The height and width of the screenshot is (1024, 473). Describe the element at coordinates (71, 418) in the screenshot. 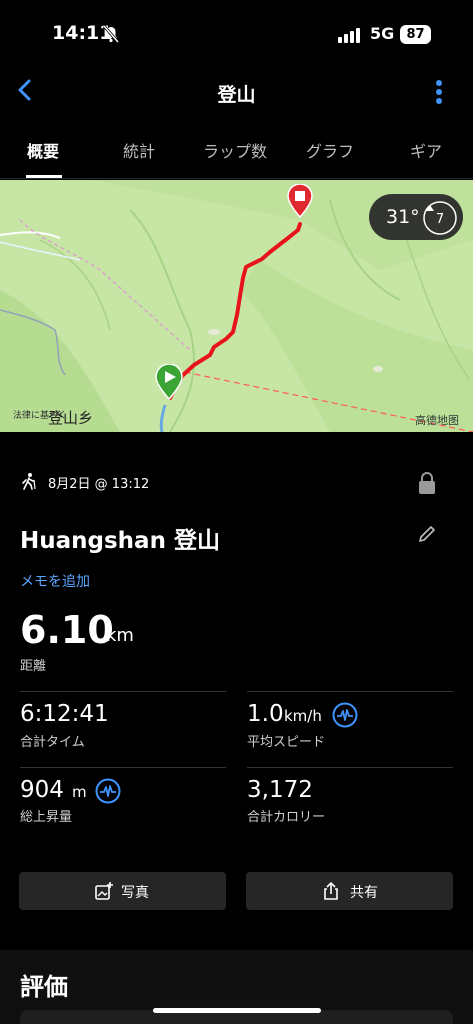

I see `map-place-label: 登山乡` at that location.